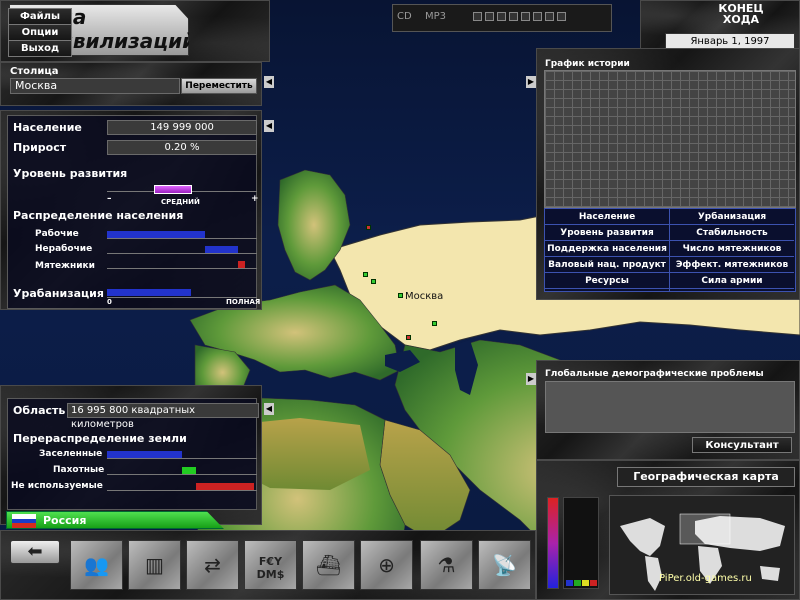 The width and height of the screenshot is (800, 600). What do you see at coordinates (504, 565) in the screenshot?
I see `satellite-icon: 📡` at bounding box center [504, 565].